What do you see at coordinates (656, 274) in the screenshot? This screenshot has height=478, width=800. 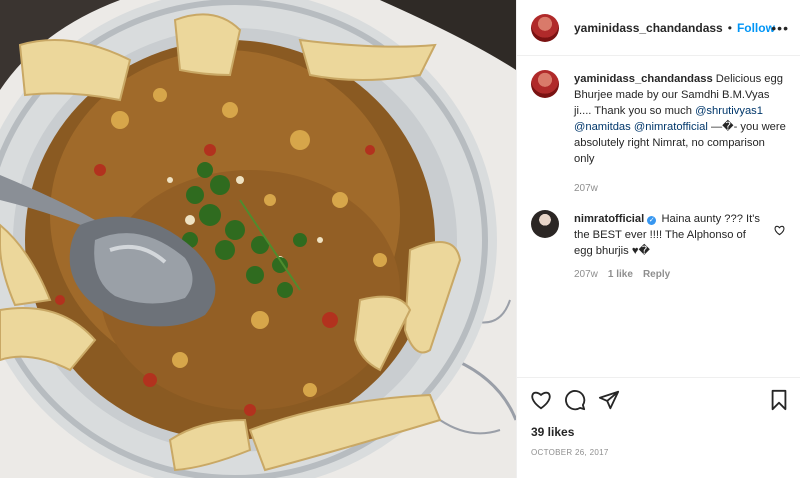 I see `reply-button: Reply` at bounding box center [656, 274].